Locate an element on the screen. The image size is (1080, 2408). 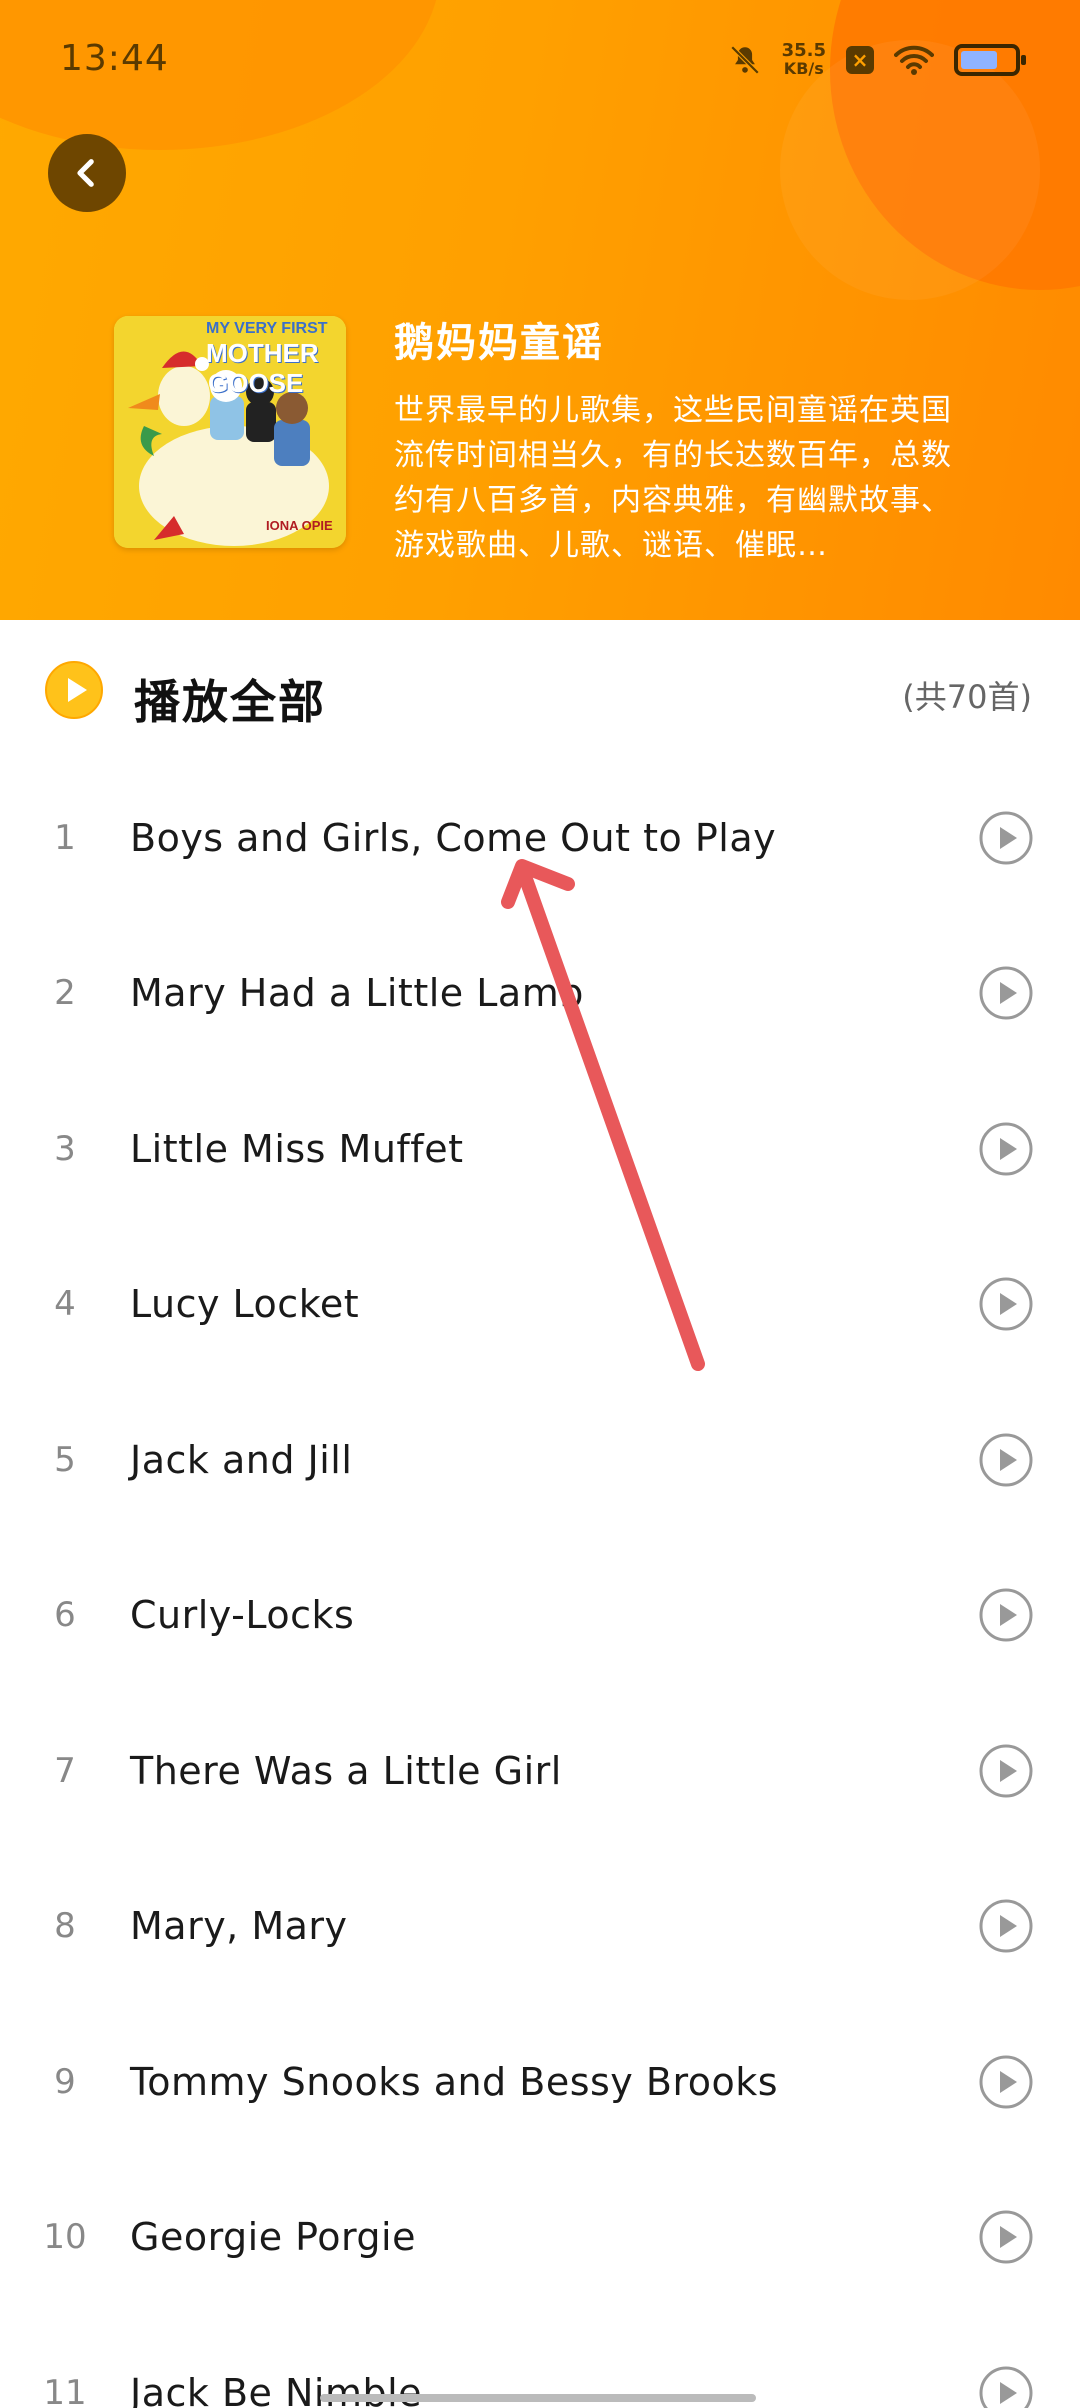
status-icons: 35.5 KB/s × is located at coordinates (877, 60).